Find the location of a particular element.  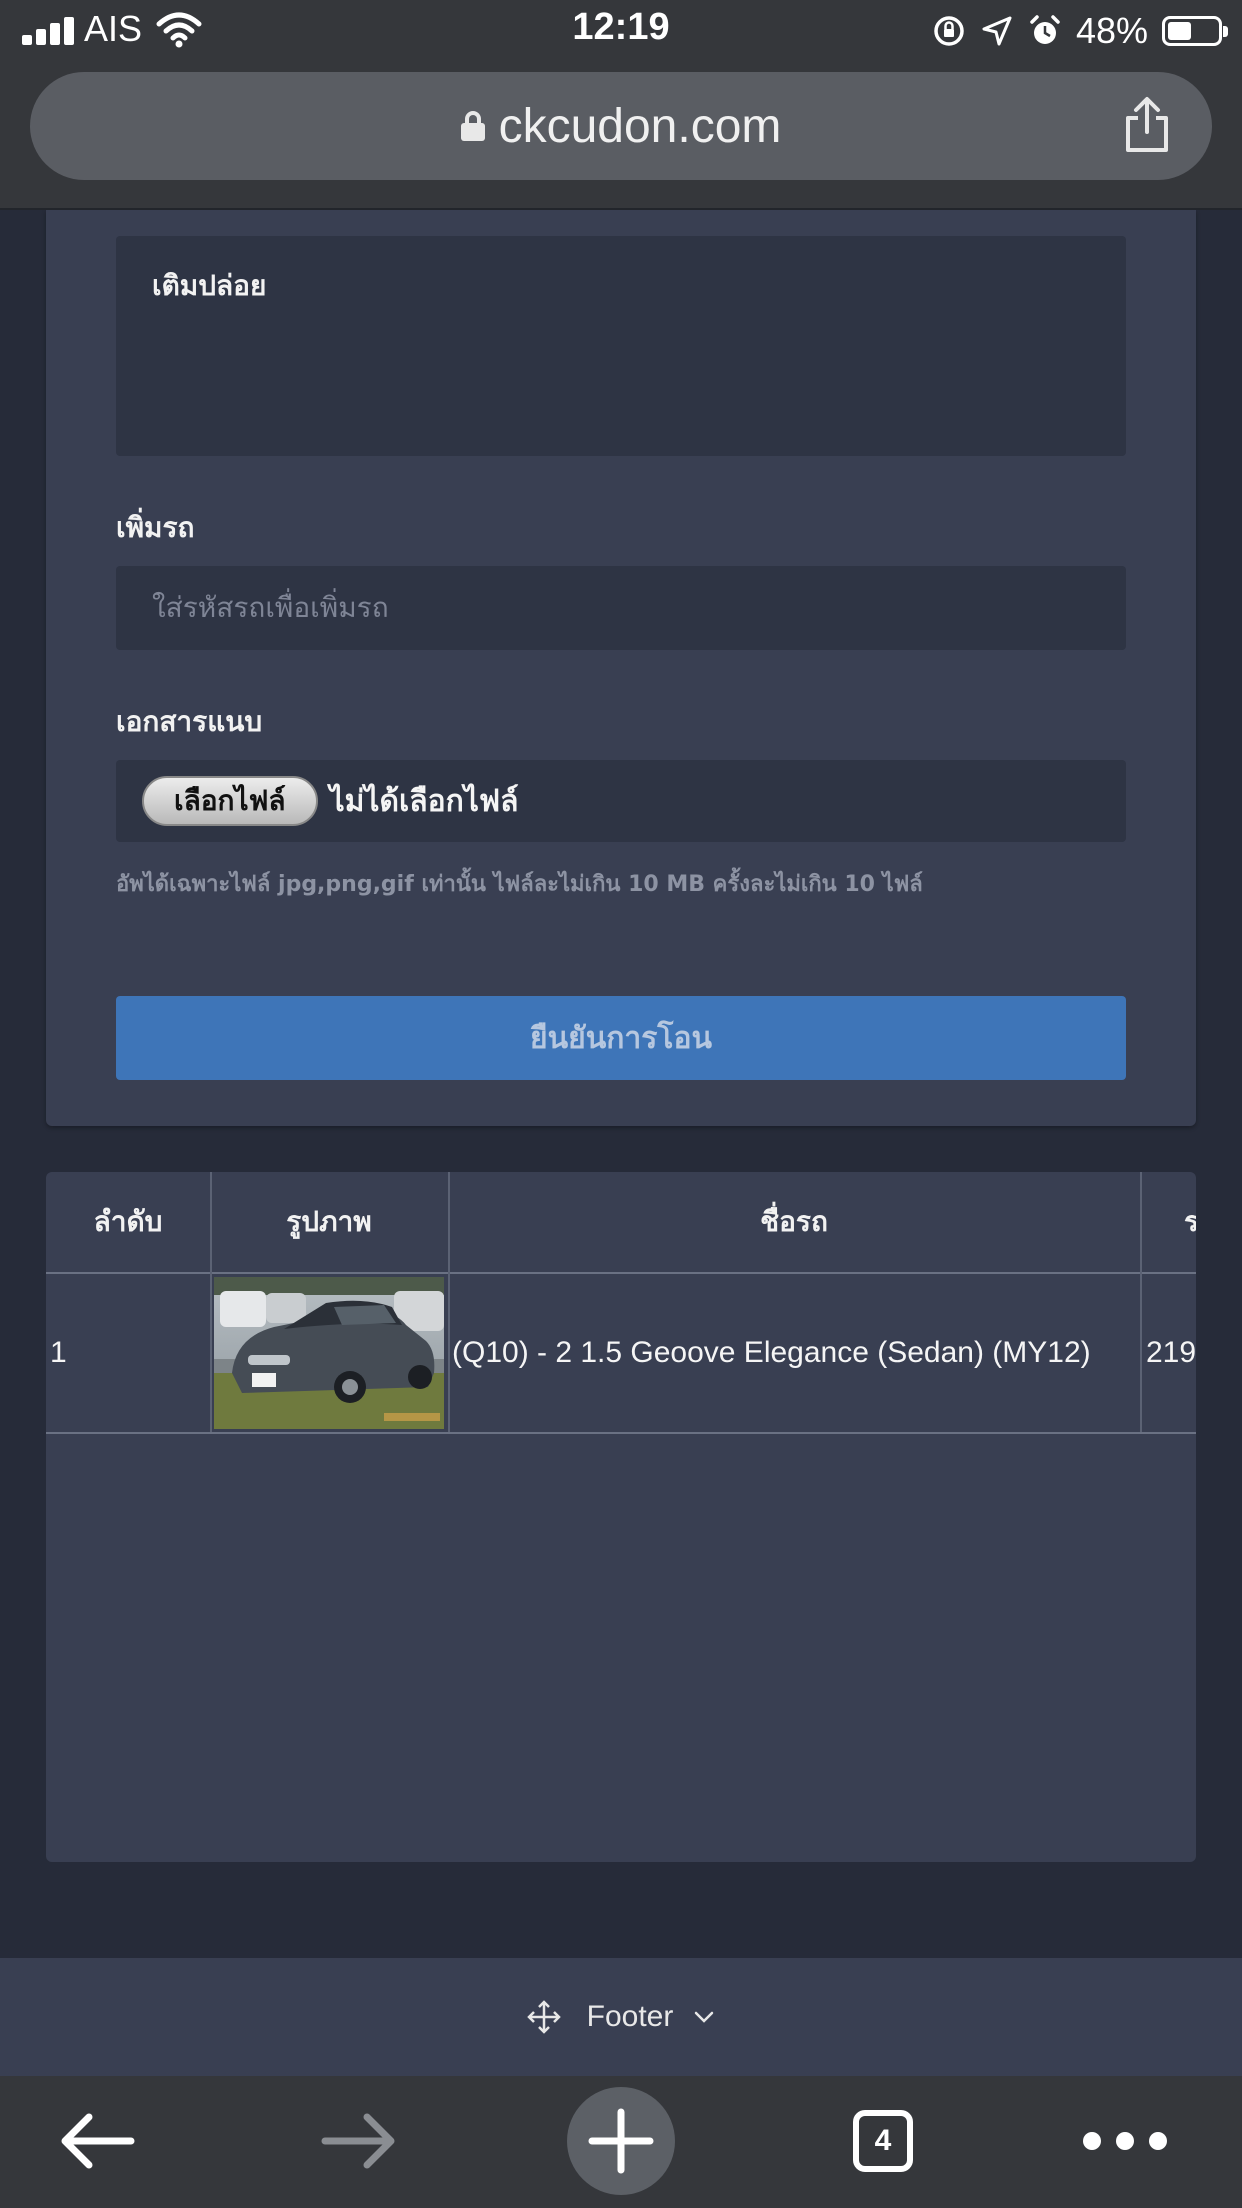

back-icon is located at coordinates (98, 2141).